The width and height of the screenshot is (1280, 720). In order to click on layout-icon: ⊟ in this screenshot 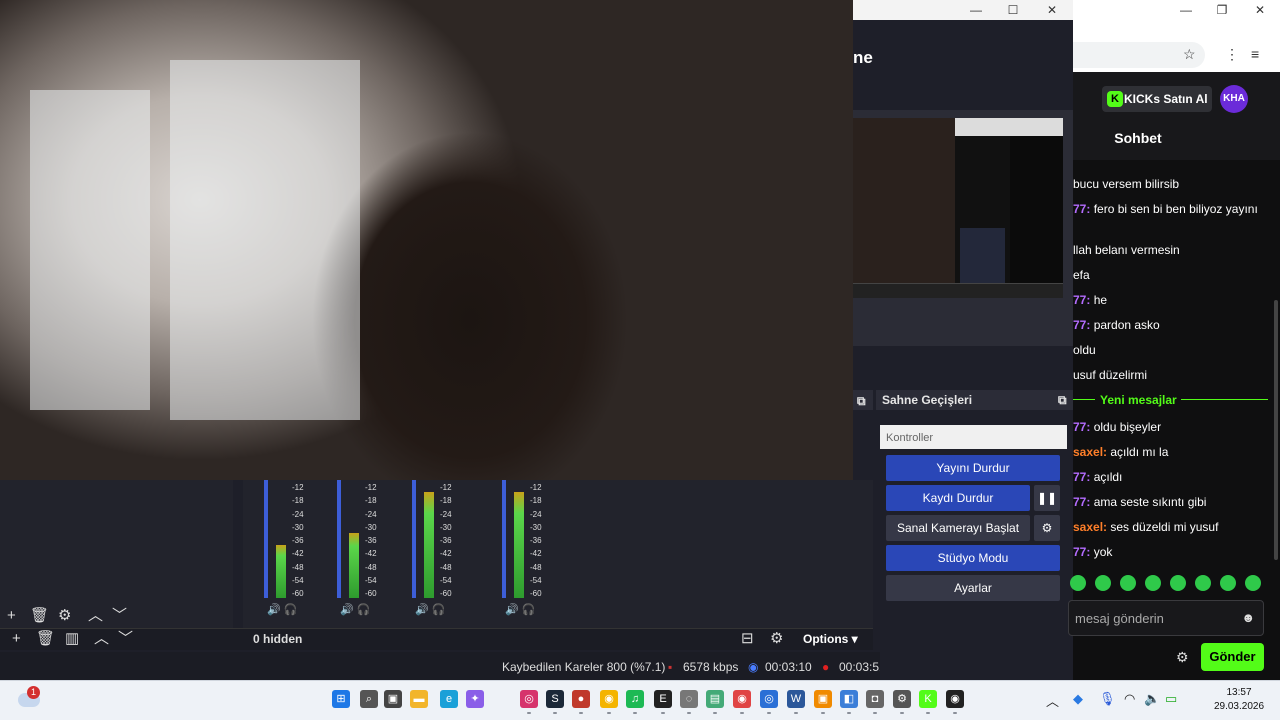, I will do `click(747, 639)`.